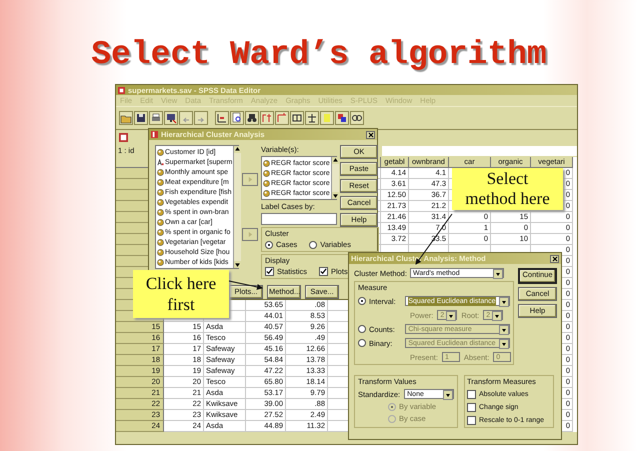 The height and width of the screenshot is (451, 638). What do you see at coordinates (171, 118) in the screenshot?
I see `monitor-icon` at bounding box center [171, 118].